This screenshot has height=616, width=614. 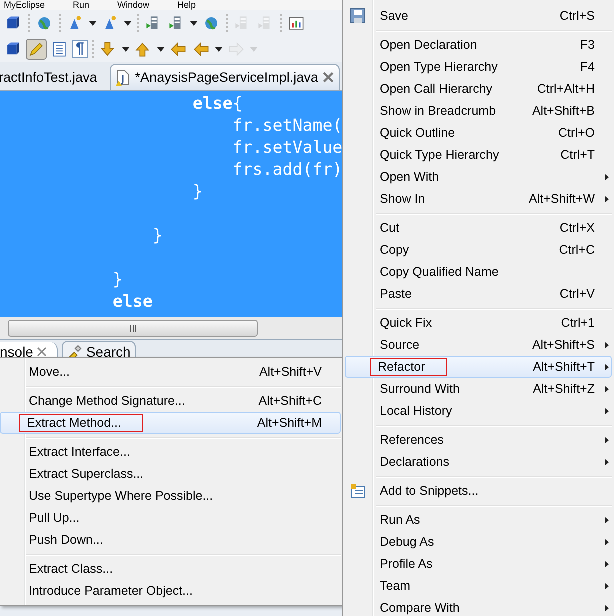 What do you see at coordinates (358, 491) in the screenshot?
I see `snippet-list-icon` at bounding box center [358, 491].